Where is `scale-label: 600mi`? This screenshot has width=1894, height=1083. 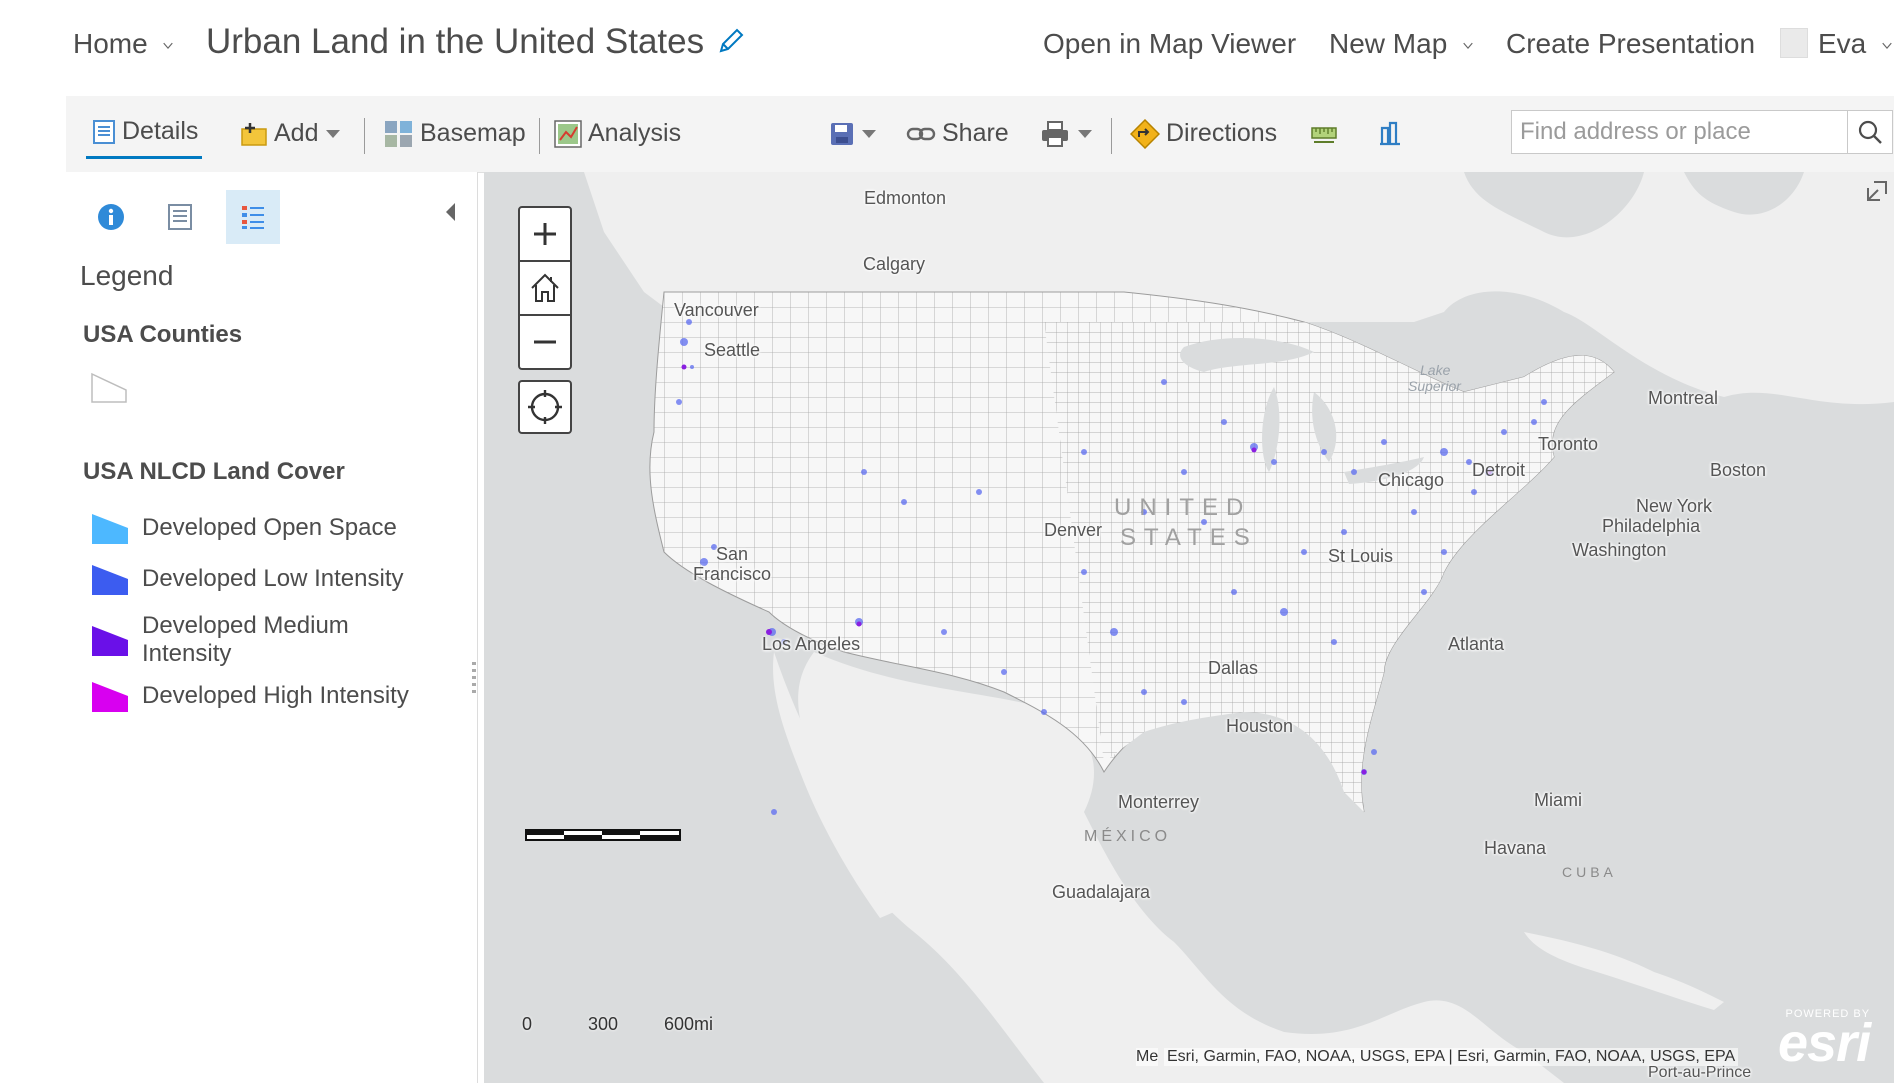
scale-label: 600mi is located at coordinates (689, 1024).